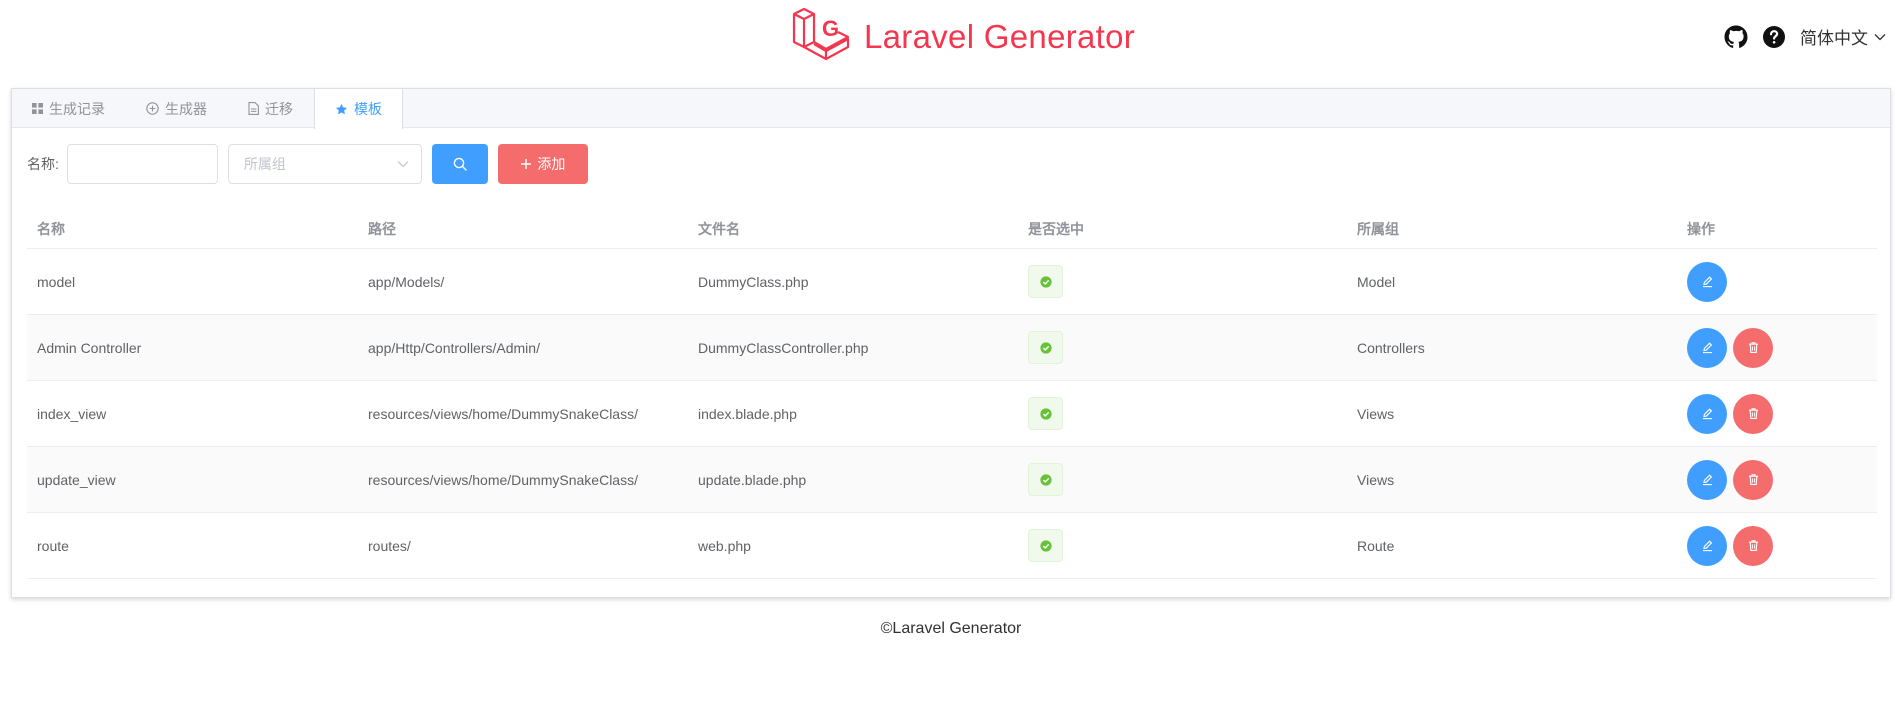 The height and width of the screenshot is (705, 1902). What do you see at coordinates (253, 108) in the screenshot?
I see `document-icon` at bounding box center [253, 108].